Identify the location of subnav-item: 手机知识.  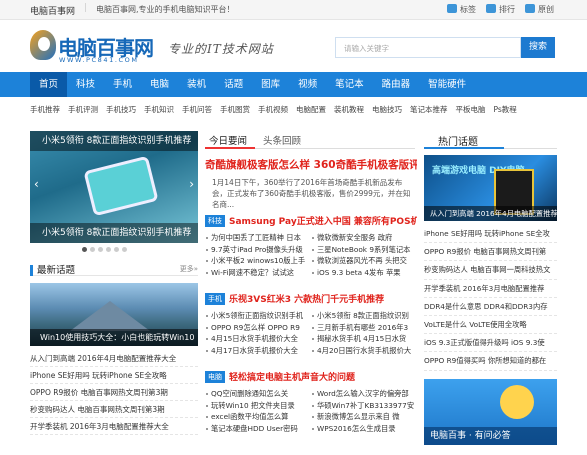
(159, 113).